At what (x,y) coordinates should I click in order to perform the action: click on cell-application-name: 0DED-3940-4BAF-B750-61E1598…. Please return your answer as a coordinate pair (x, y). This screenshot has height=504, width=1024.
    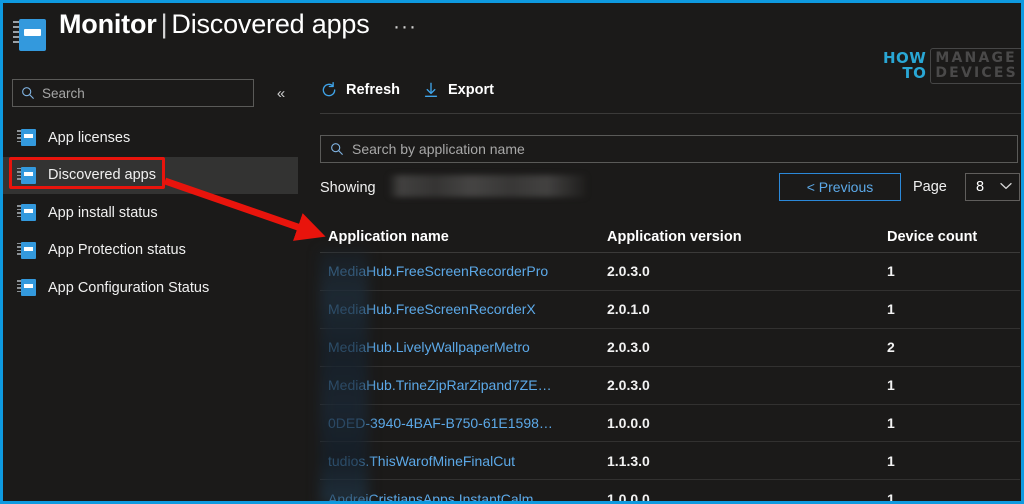
    Looking at the image, I should click on (463, 423).